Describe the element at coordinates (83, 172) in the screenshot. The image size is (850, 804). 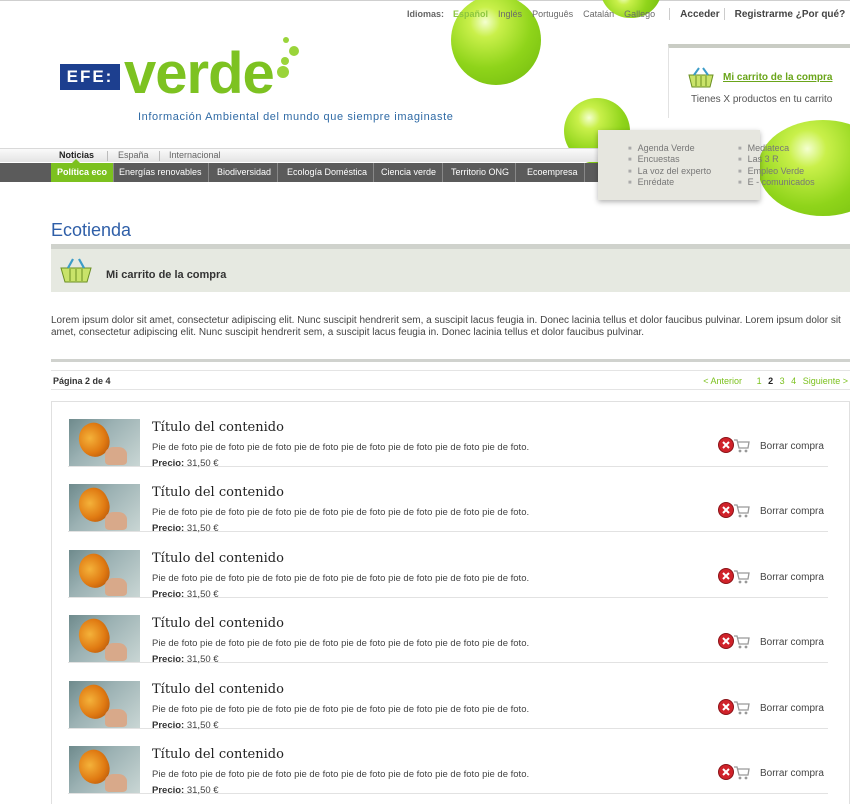
I see `tab-politica-eco: Política eco` at that location.